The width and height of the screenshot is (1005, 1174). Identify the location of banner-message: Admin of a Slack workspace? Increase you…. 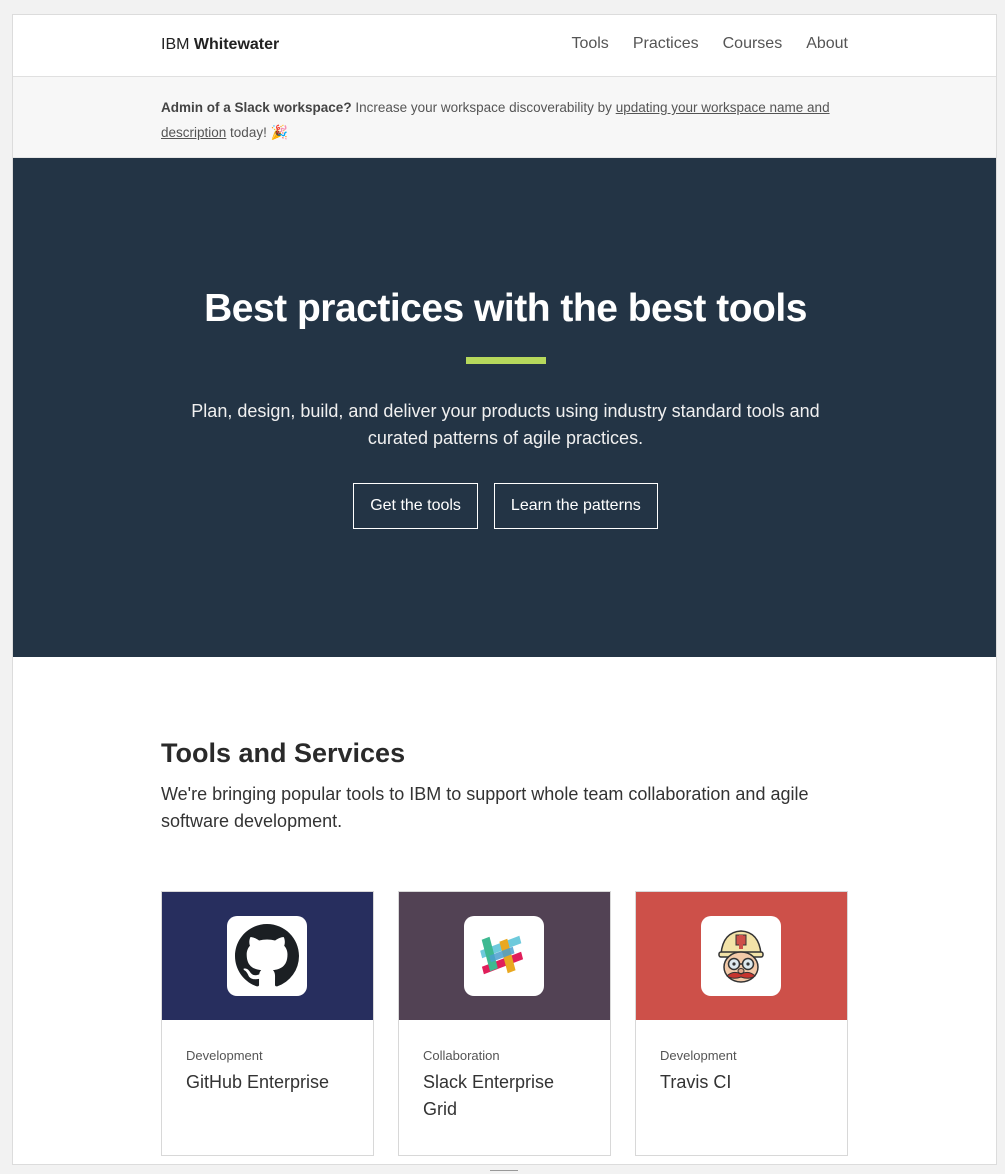
(506, 120).